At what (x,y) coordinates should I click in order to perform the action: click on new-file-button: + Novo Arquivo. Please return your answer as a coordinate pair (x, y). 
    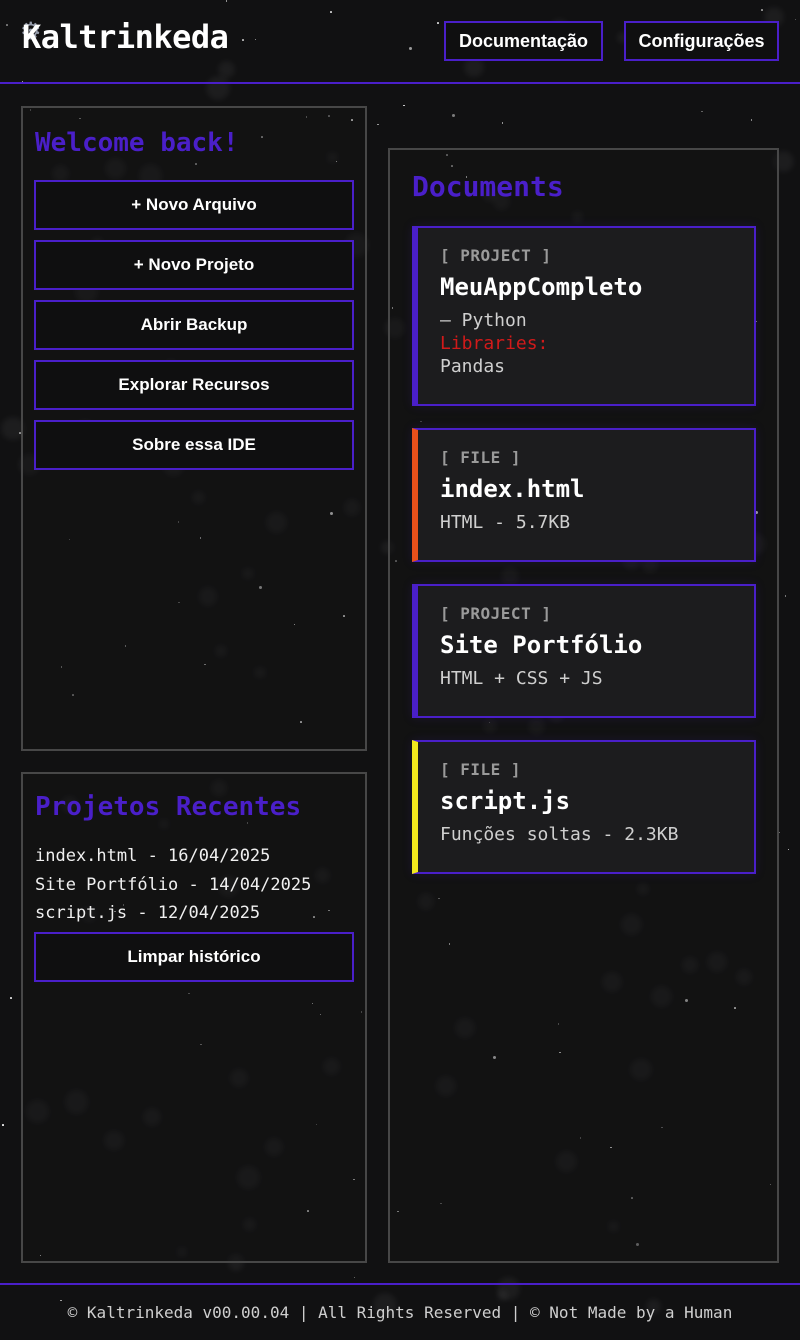
    Looking at the image, I should click on (194, 205).